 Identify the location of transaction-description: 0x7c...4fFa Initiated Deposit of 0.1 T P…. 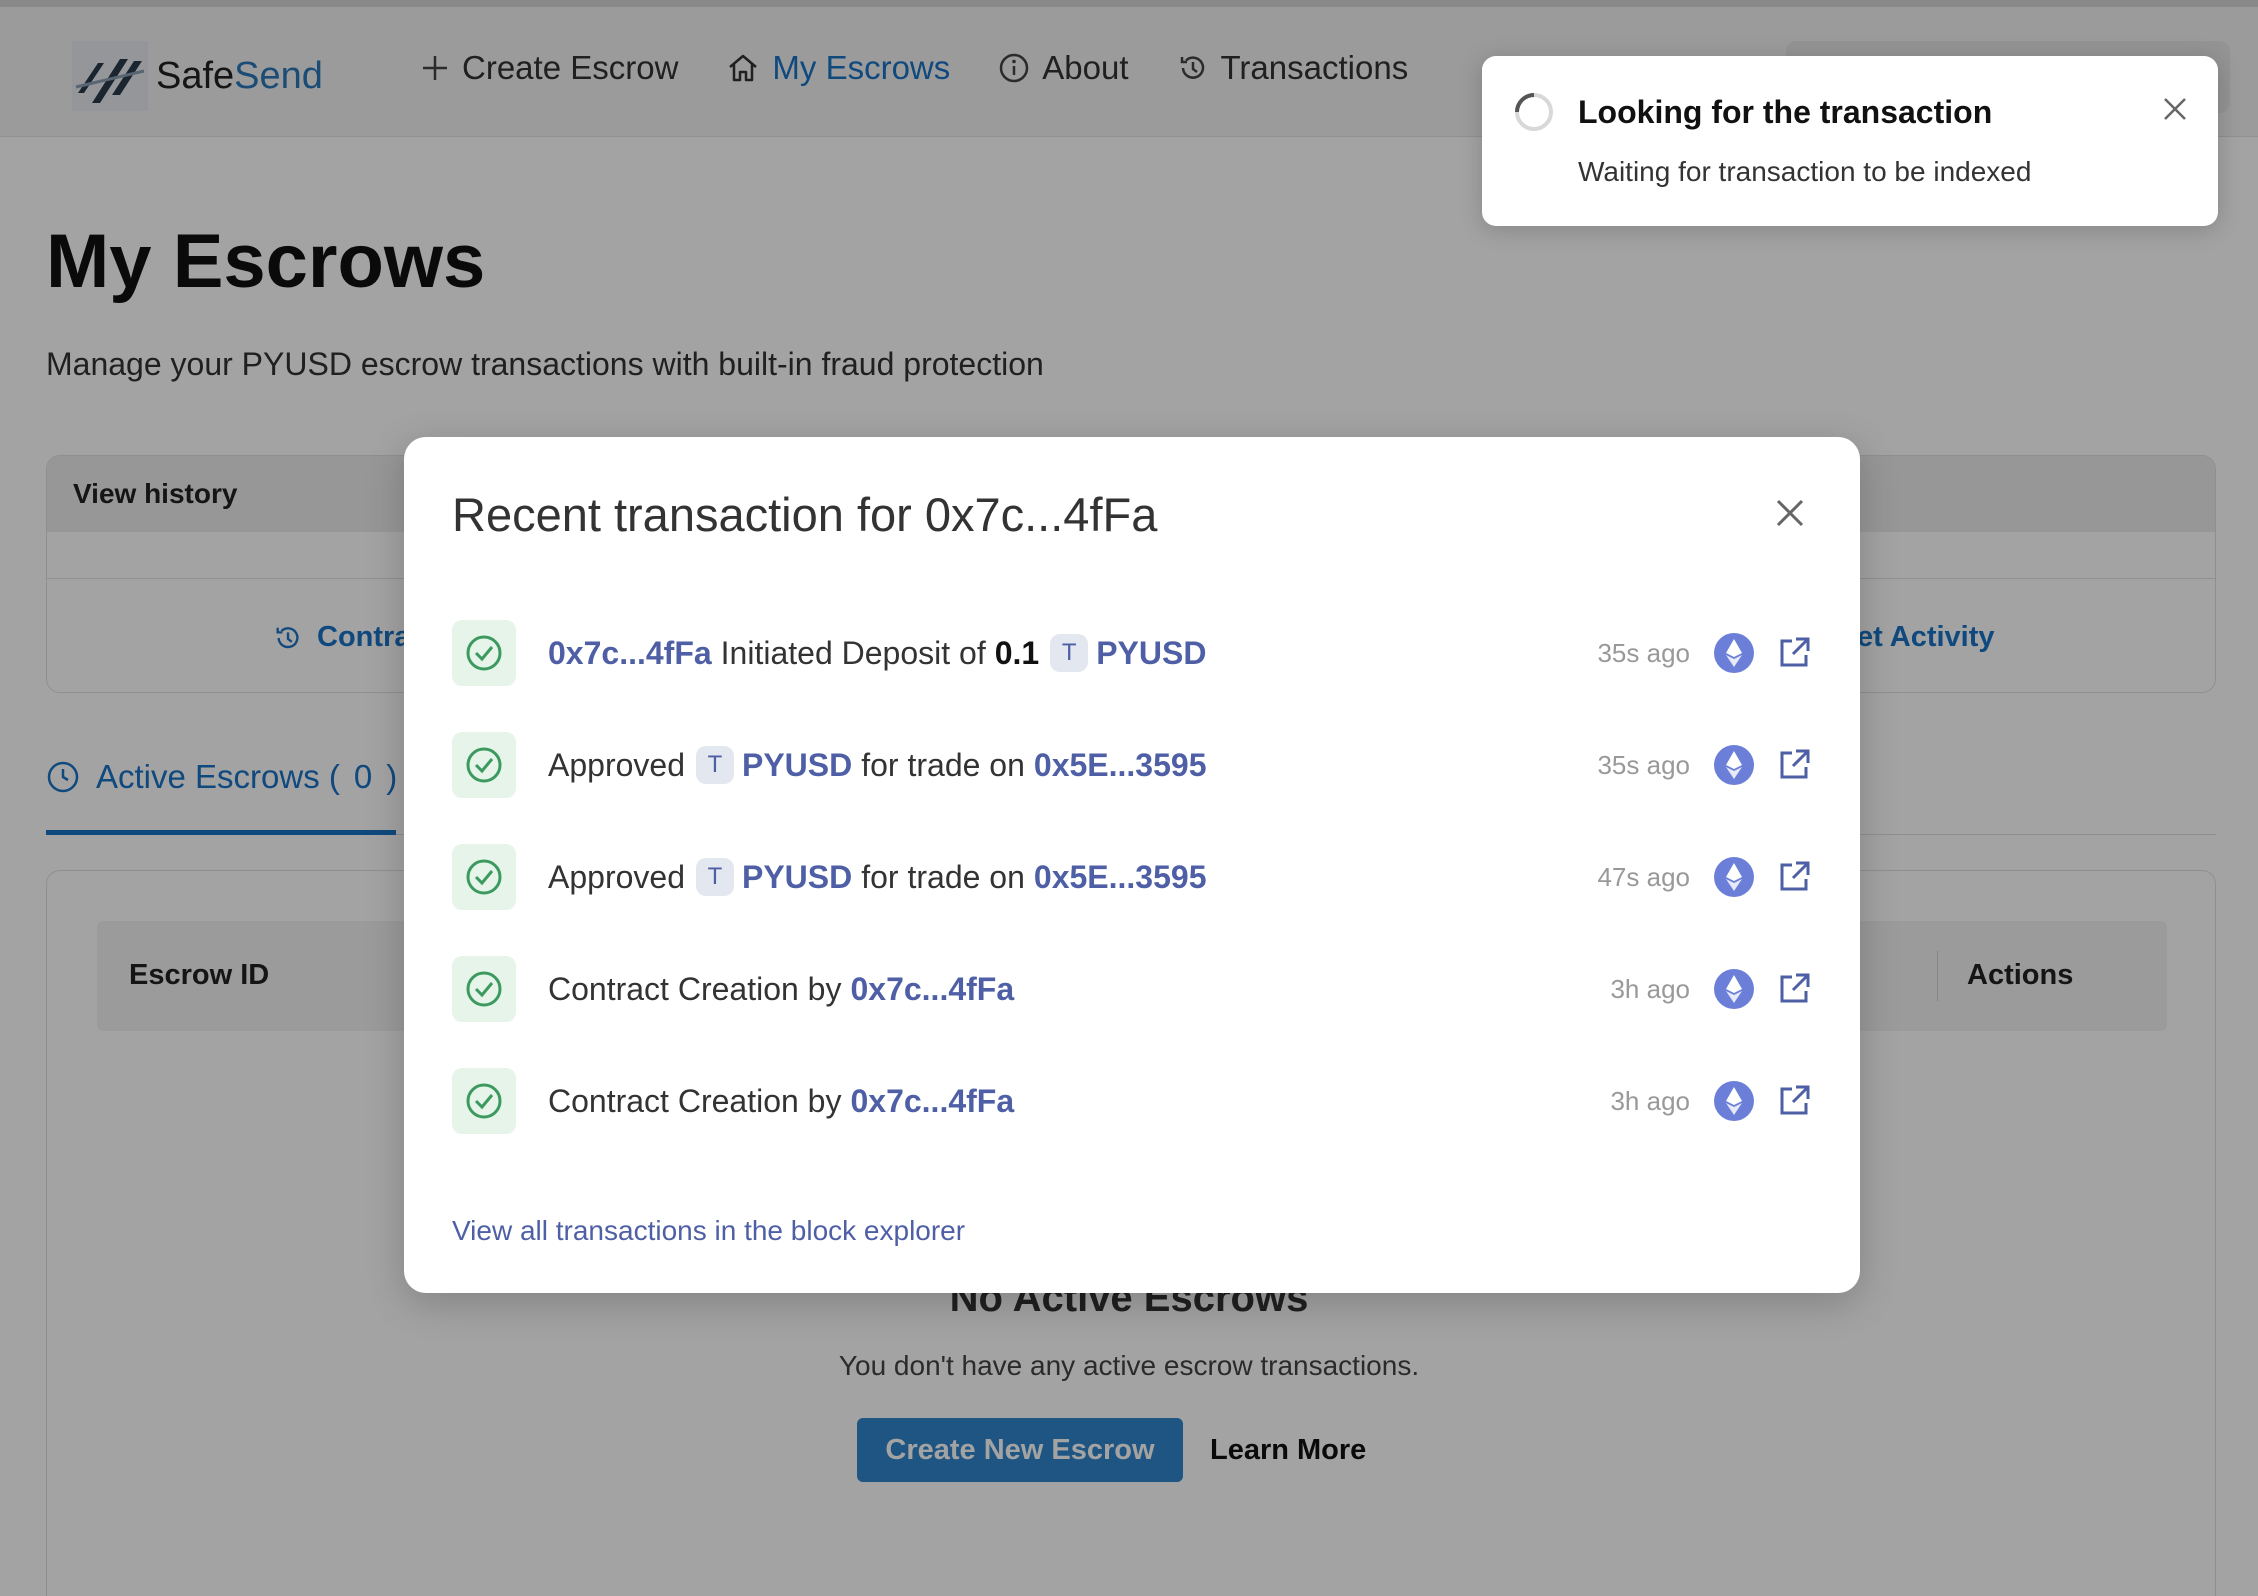
(877, 653).